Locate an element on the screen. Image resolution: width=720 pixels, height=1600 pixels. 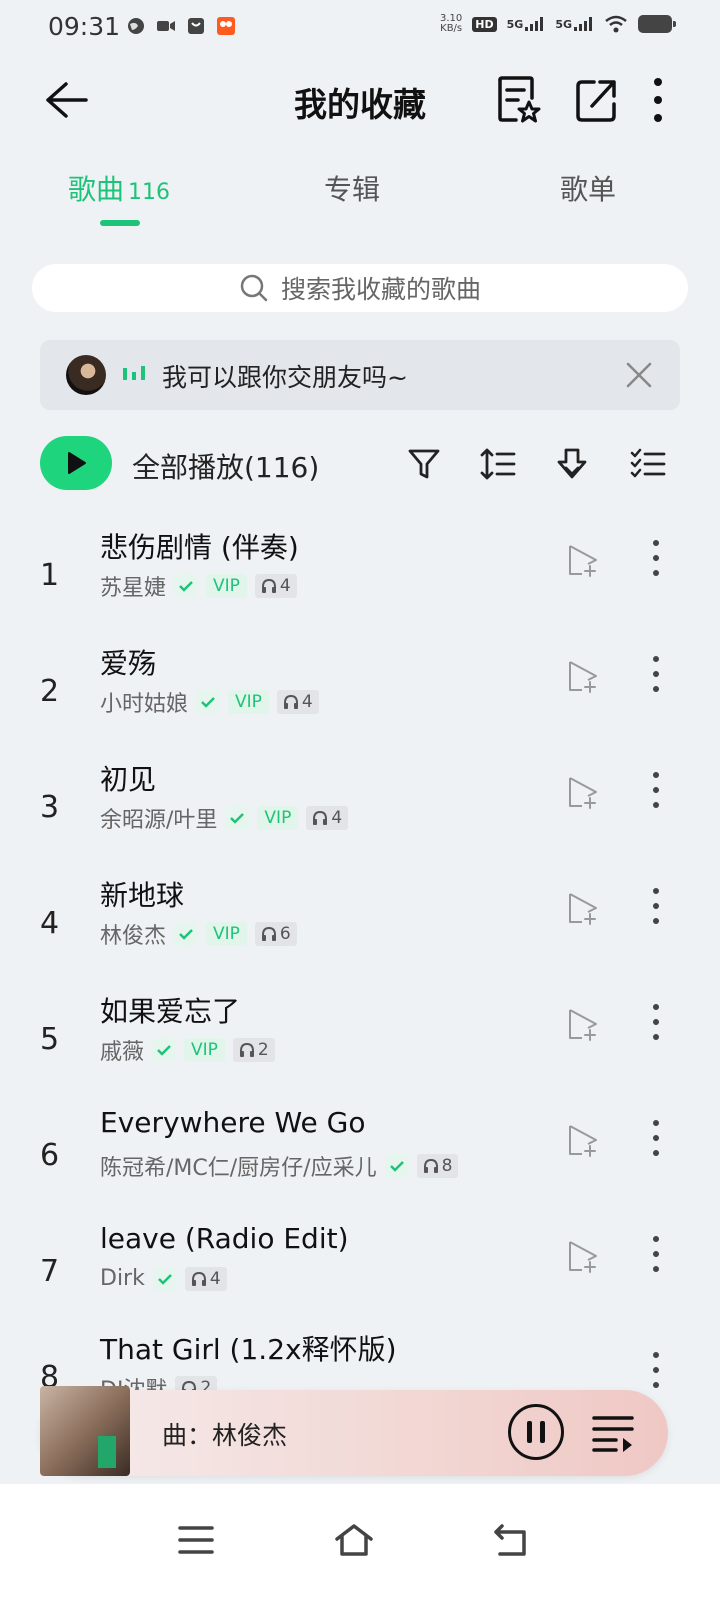
song-meta: 陈冠希/MC仁/厨房仔/应采儿 8 is located at coordinates (279, 1166).